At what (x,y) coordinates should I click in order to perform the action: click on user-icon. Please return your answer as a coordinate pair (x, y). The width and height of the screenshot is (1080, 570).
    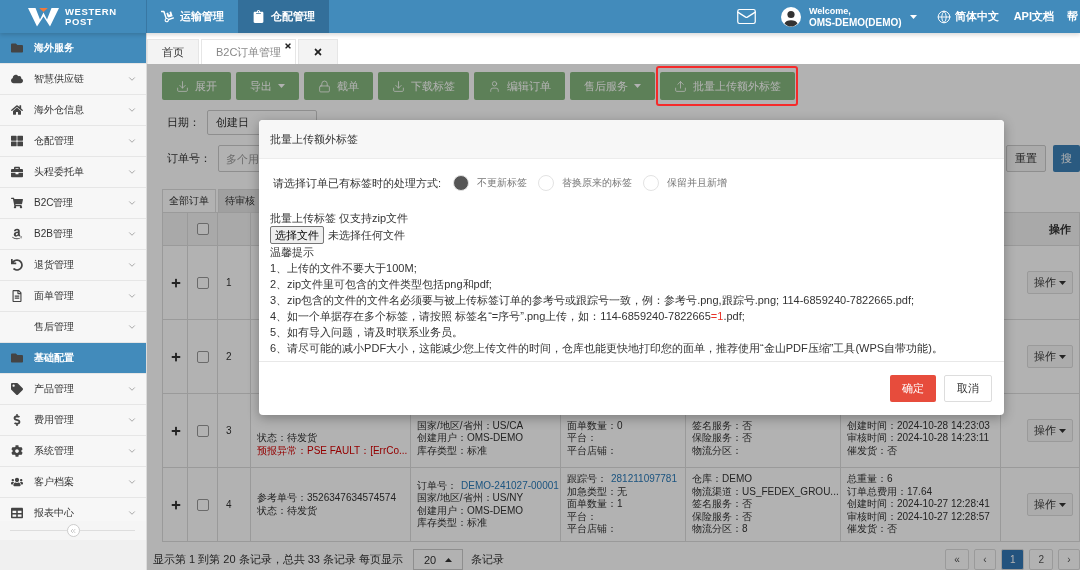
    Looking at the image, I should click on (494, 86).